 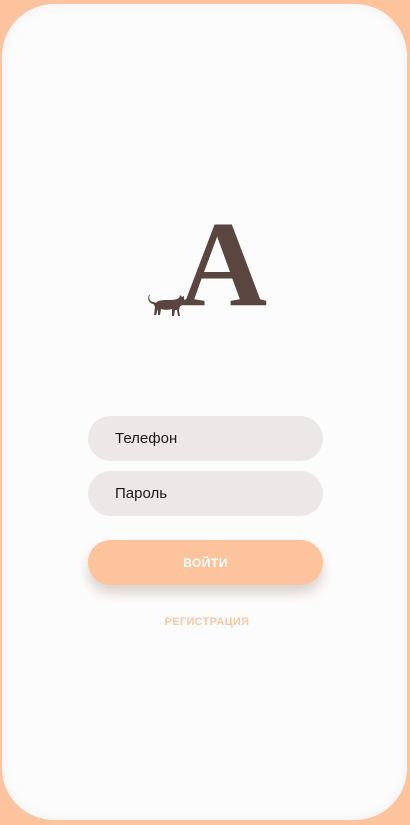 I want to click on cat-icon, so click(x=166, y=305).